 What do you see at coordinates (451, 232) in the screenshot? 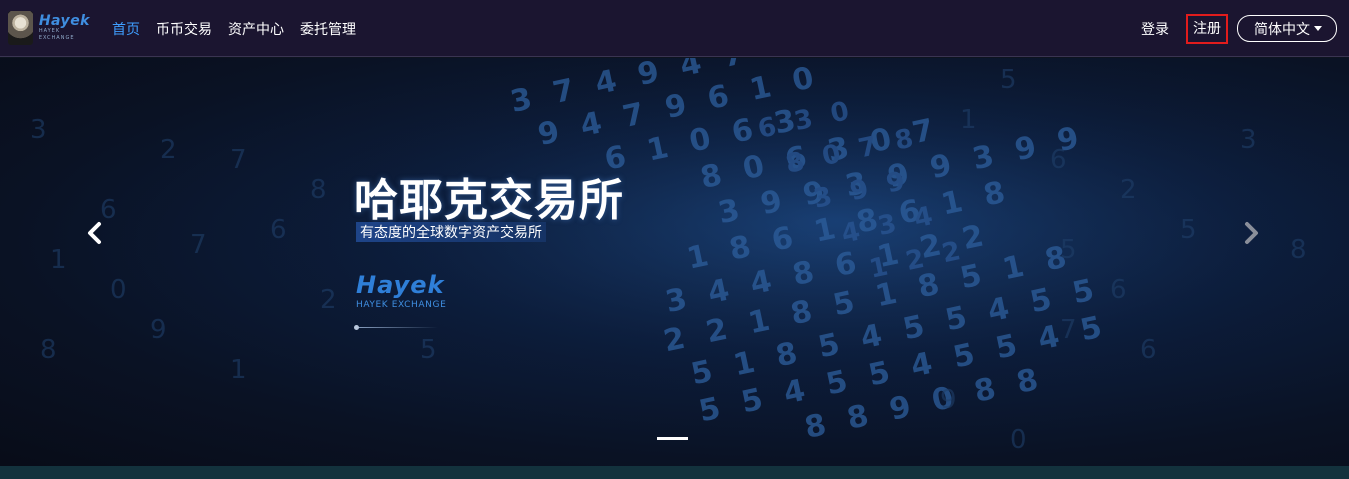
I see `hero-subtitle: 有态度的全球数字资产交易所` at bounding box center [451, 232].